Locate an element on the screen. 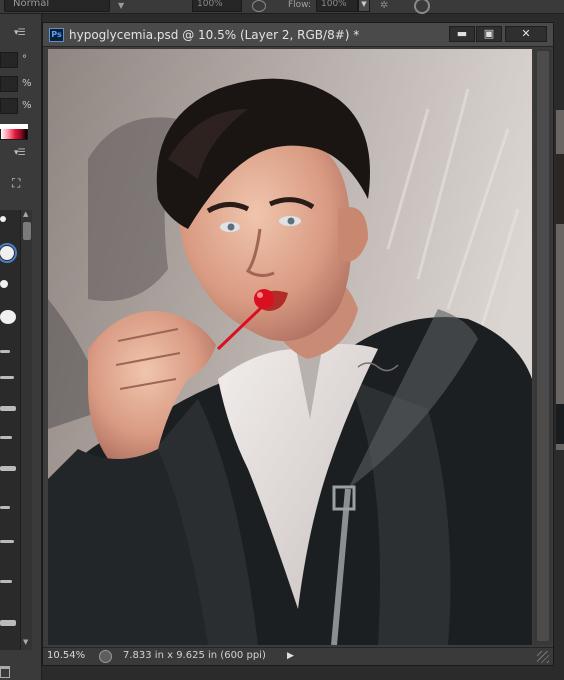  status-bar: 10.54% 7.833 in x 9.625 in (600 ppi) ▶ is located at coordinates (298, 656).